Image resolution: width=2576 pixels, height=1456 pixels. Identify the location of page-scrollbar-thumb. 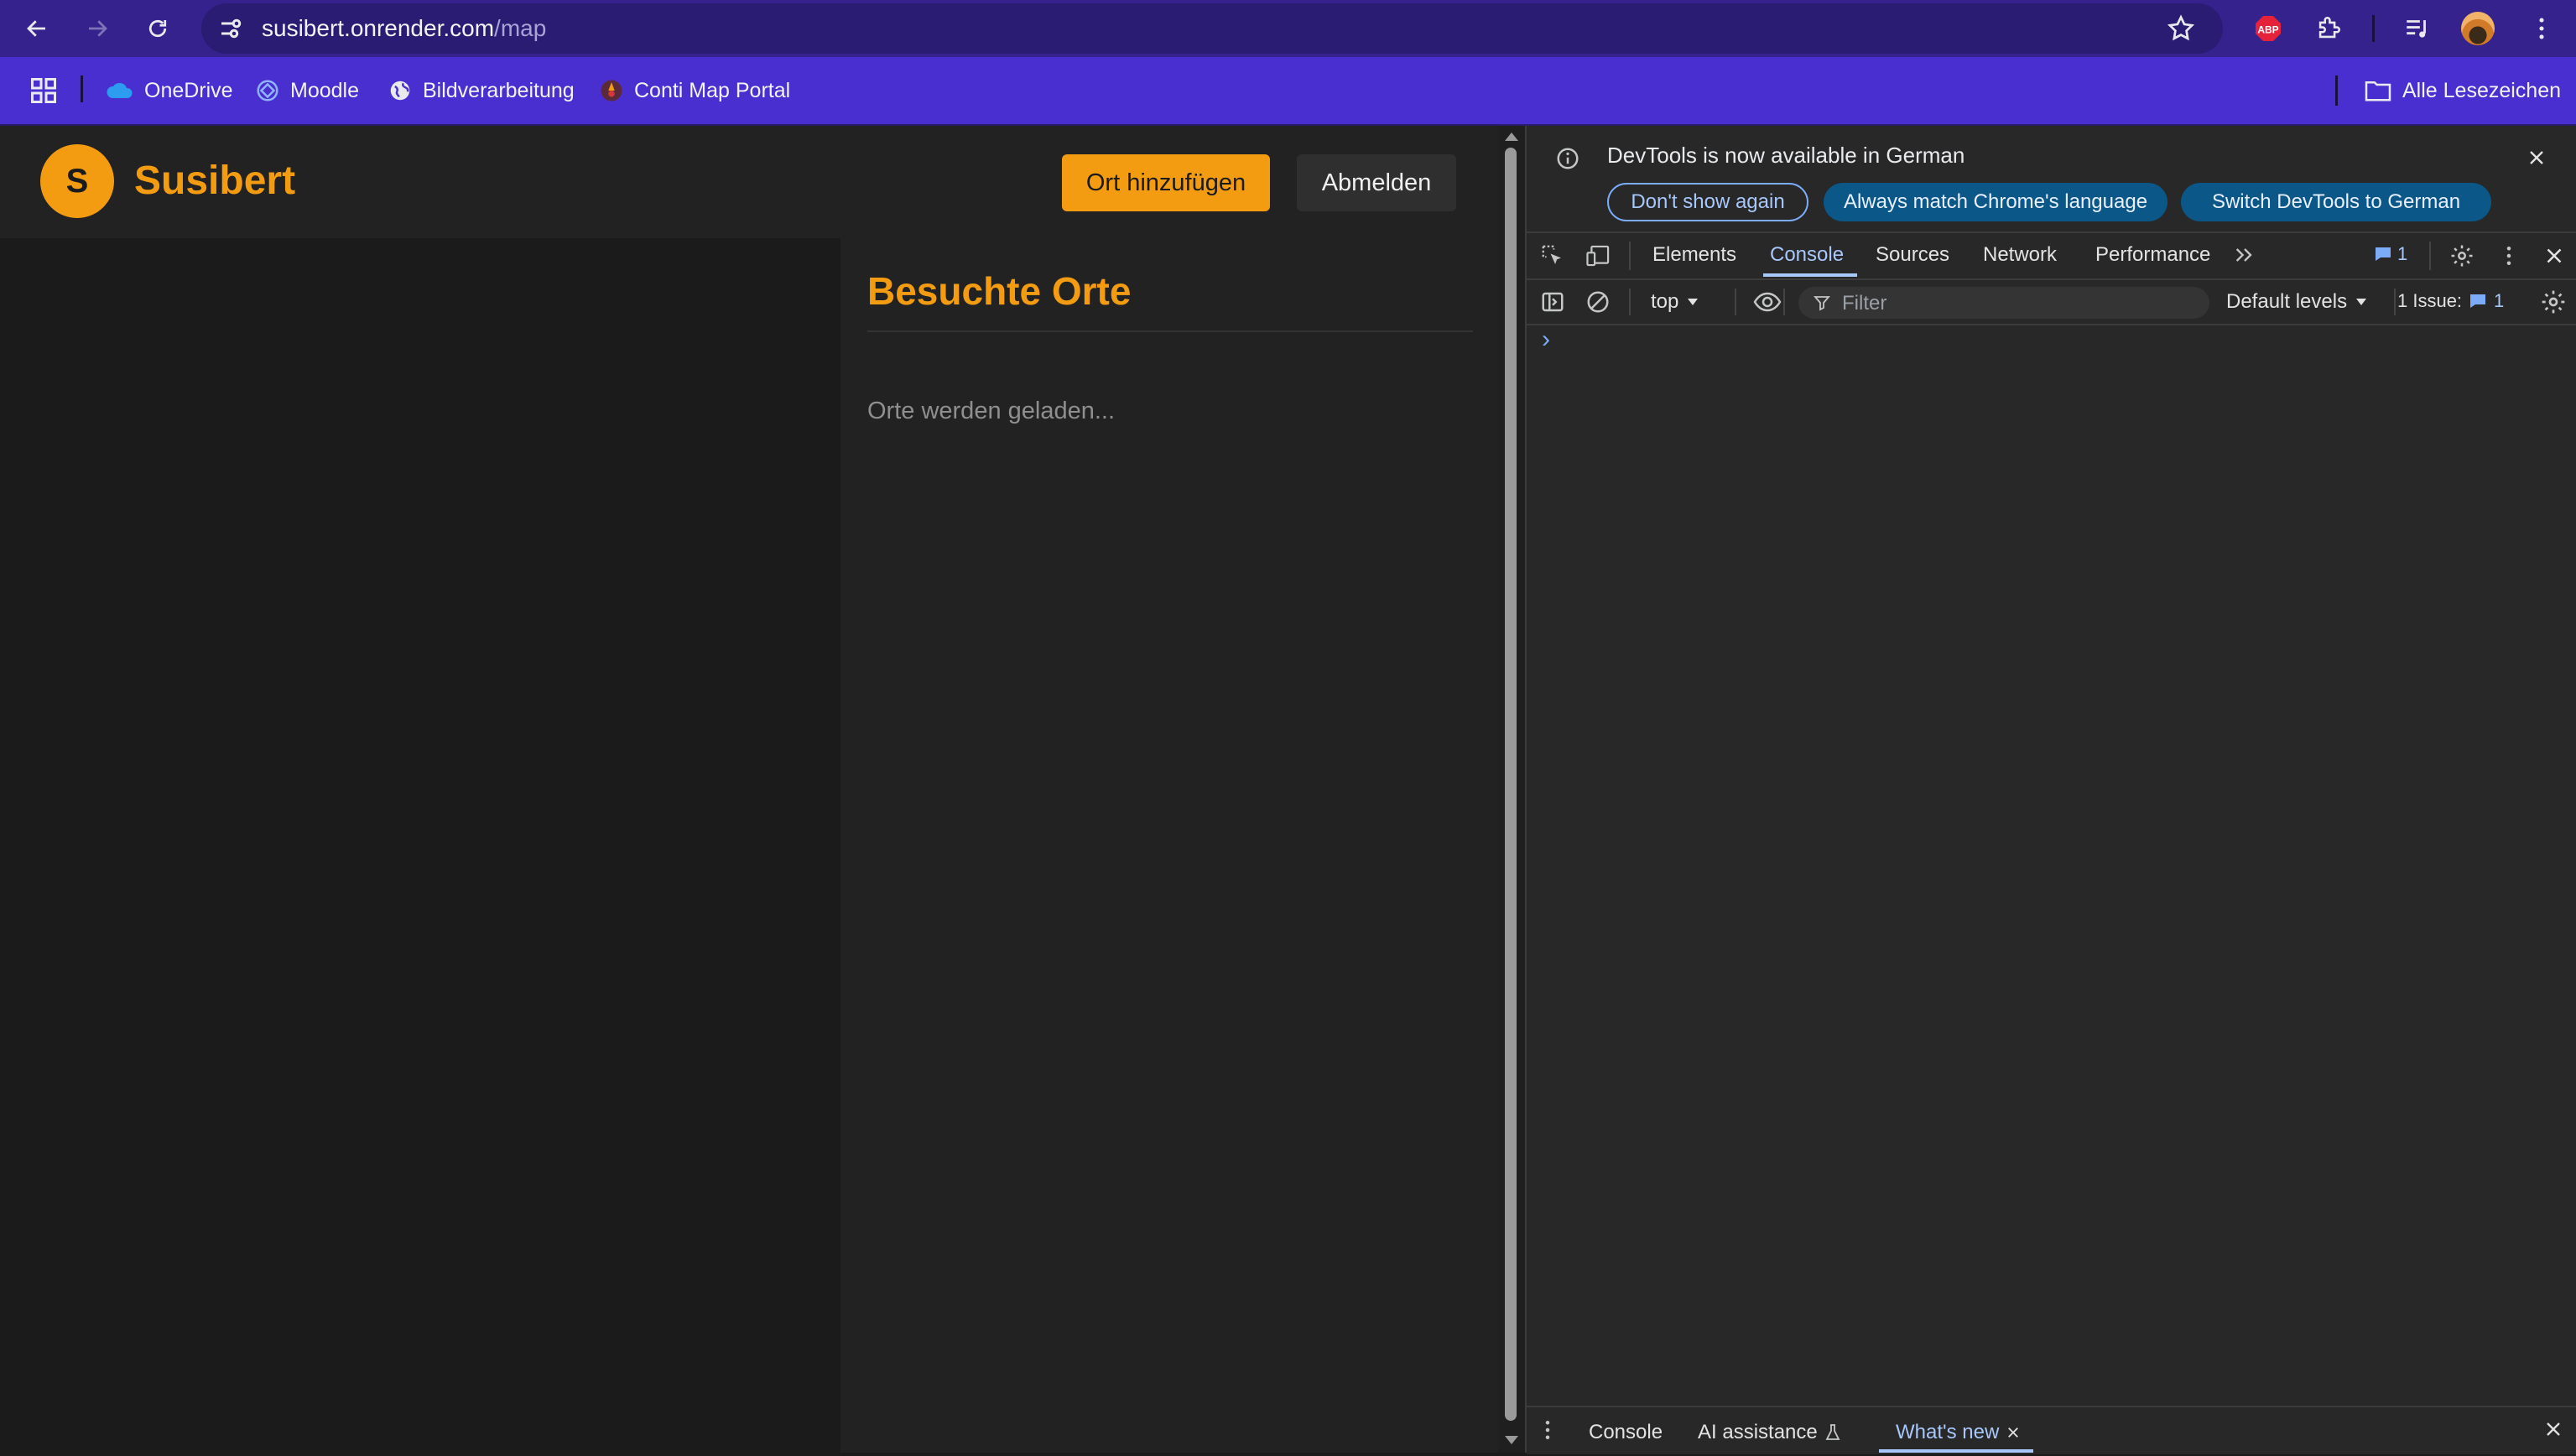
(1511, 784).